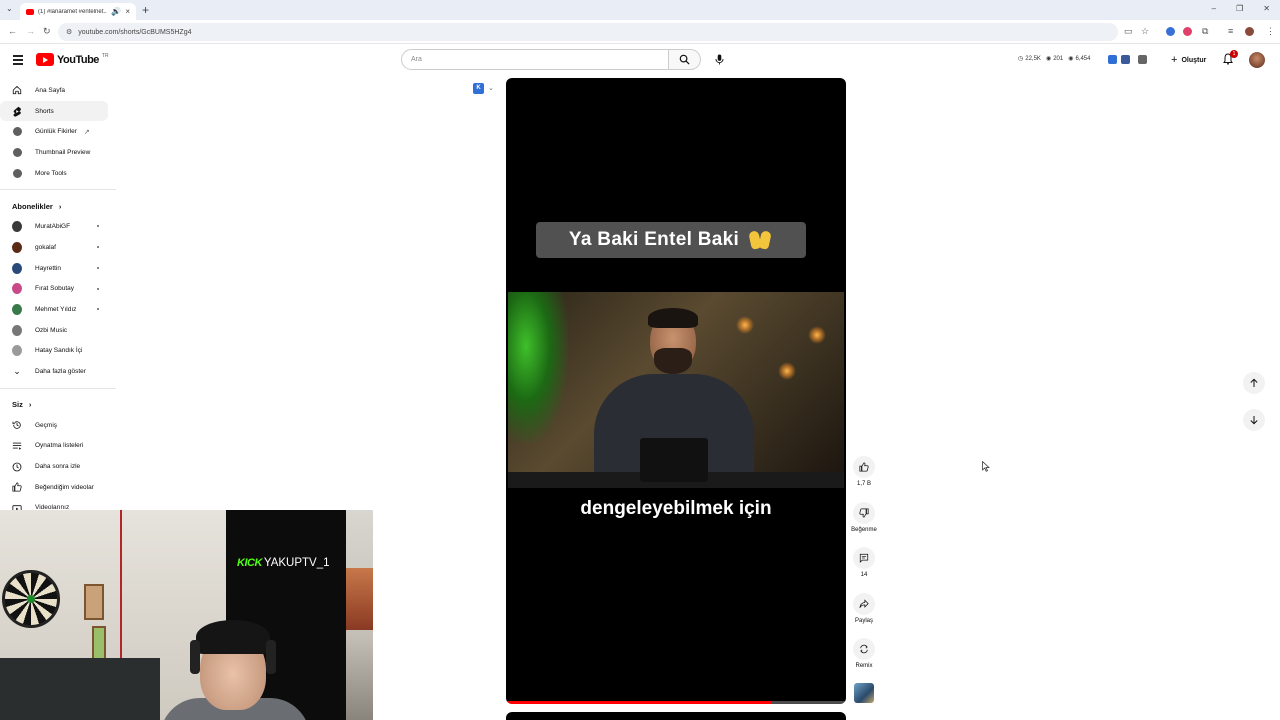 The image size is (1280, 720). I want to click on browser-tab: (1) #lariaramet #entelnet... 🔊 ×, so click(78, 11).